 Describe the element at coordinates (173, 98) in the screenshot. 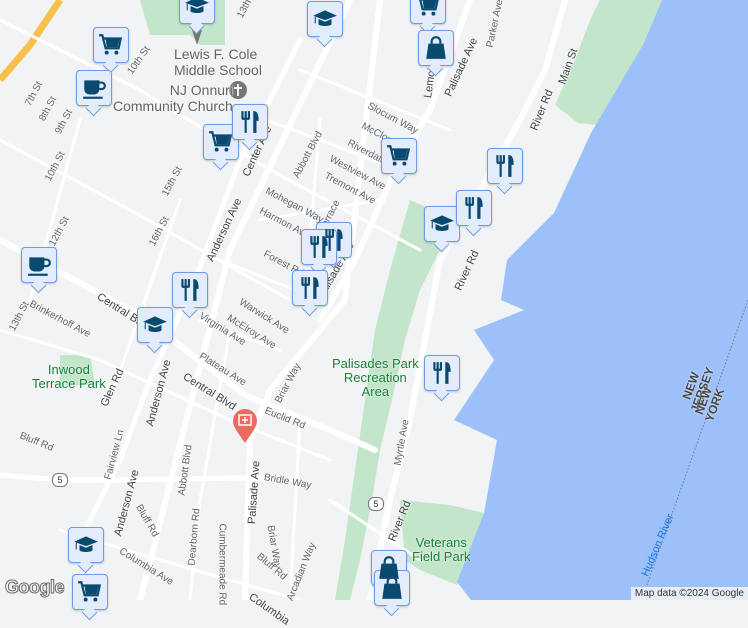

I see `church-label: NJ Onnuri Community Church` at that location.